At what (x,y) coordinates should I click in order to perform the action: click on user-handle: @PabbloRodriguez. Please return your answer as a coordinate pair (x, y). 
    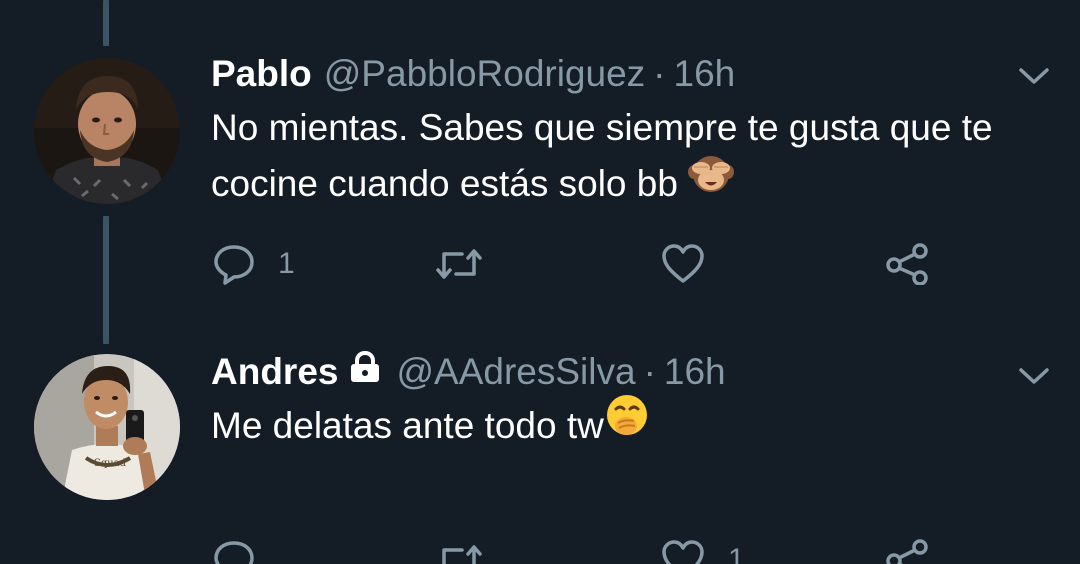
    Looking at the image, I should click on (484, 73).